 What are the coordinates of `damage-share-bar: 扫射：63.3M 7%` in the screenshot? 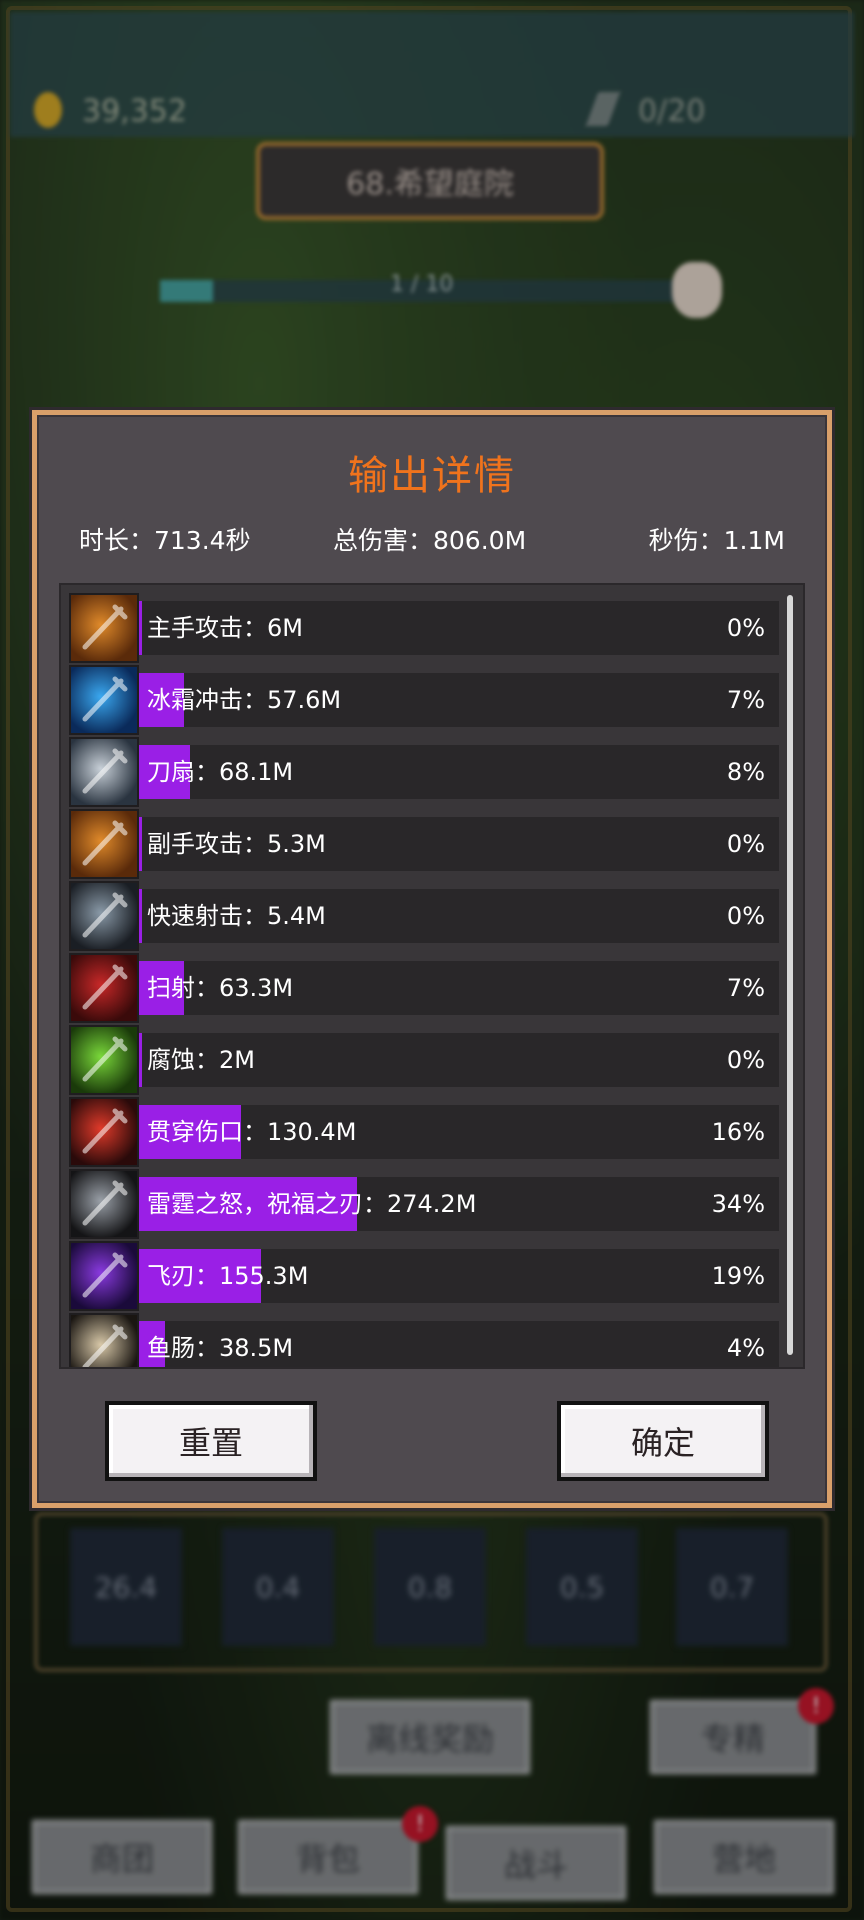 It's located at (459, 988).